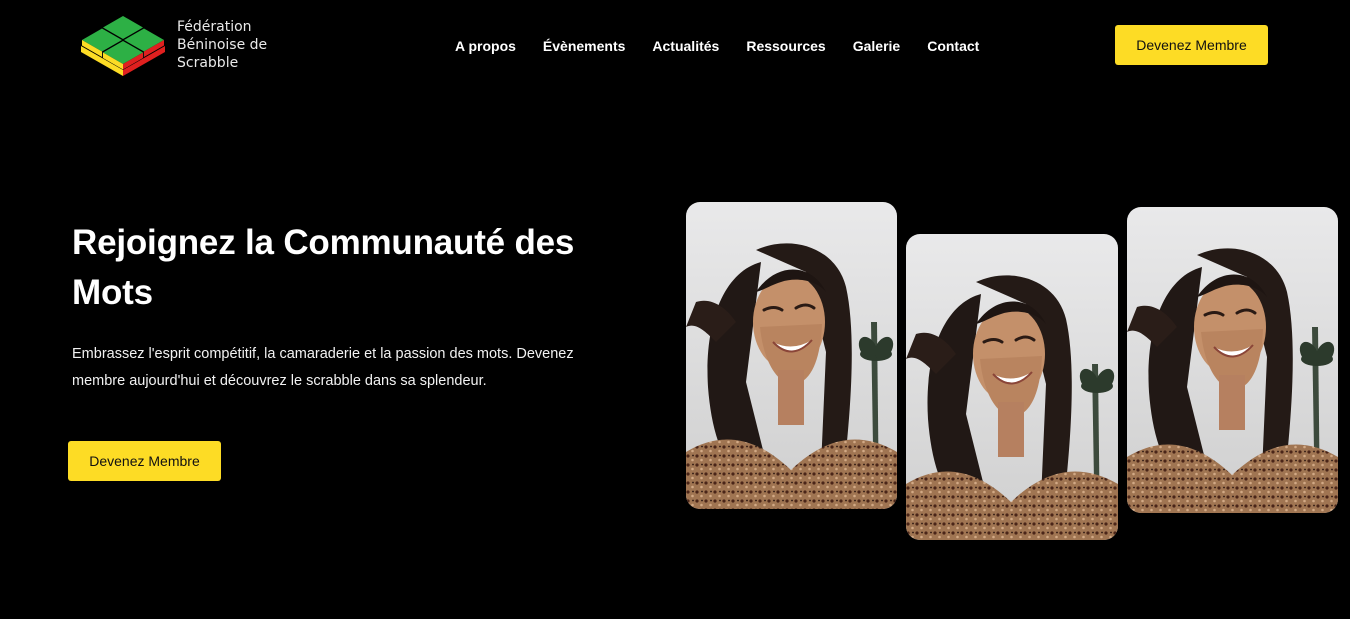  I want to click on hero-title: Rejoignez la Communauté des Mots, so click(323, 267).